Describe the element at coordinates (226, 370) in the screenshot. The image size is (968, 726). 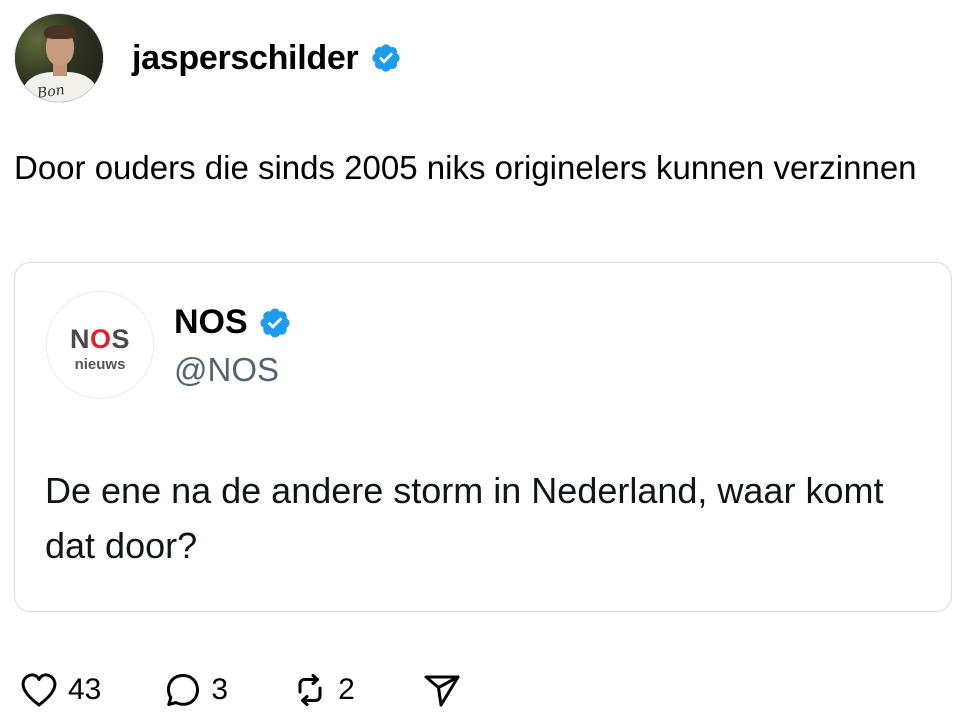
I see `quoted-author-handle: @NOS` at that location.